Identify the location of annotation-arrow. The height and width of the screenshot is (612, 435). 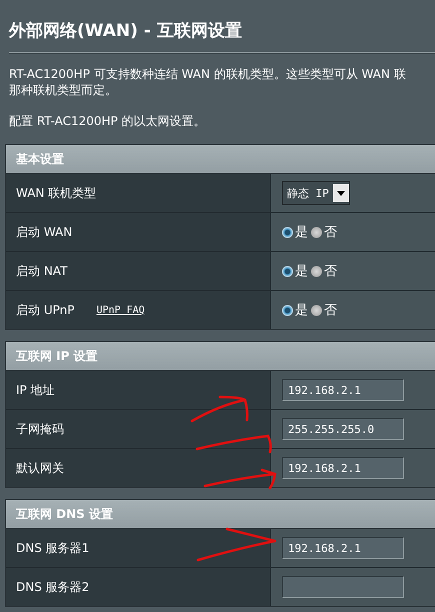
(219, 409).